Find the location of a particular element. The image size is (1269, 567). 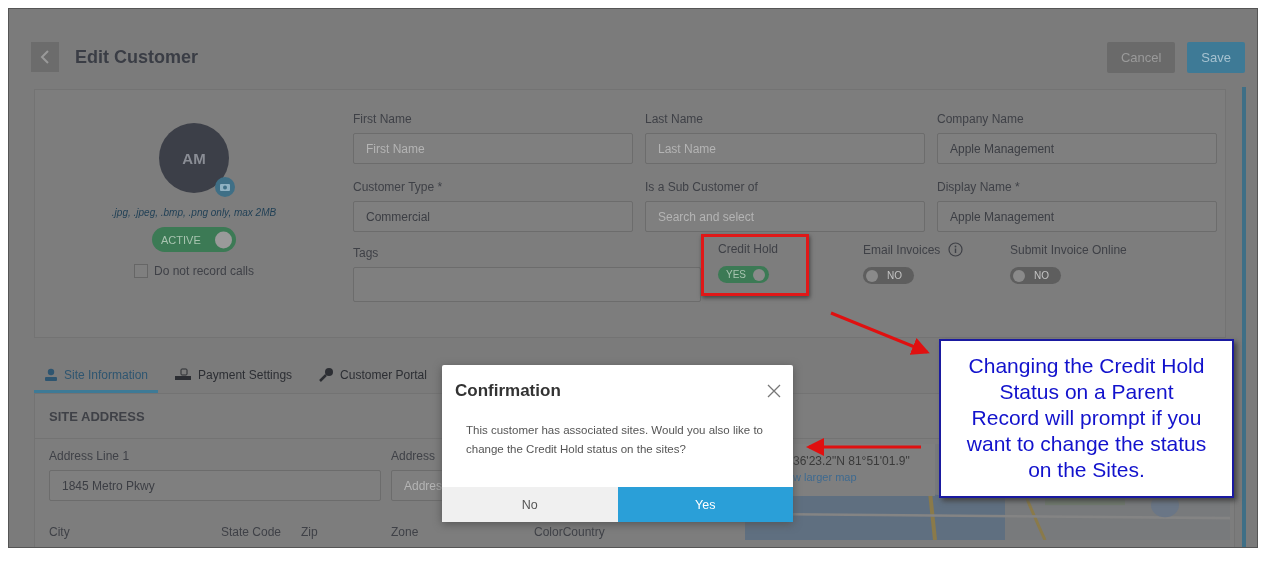

coordinates-text: 36'23.2"N 81°51'01.9" is located at coordinates (851, 461).